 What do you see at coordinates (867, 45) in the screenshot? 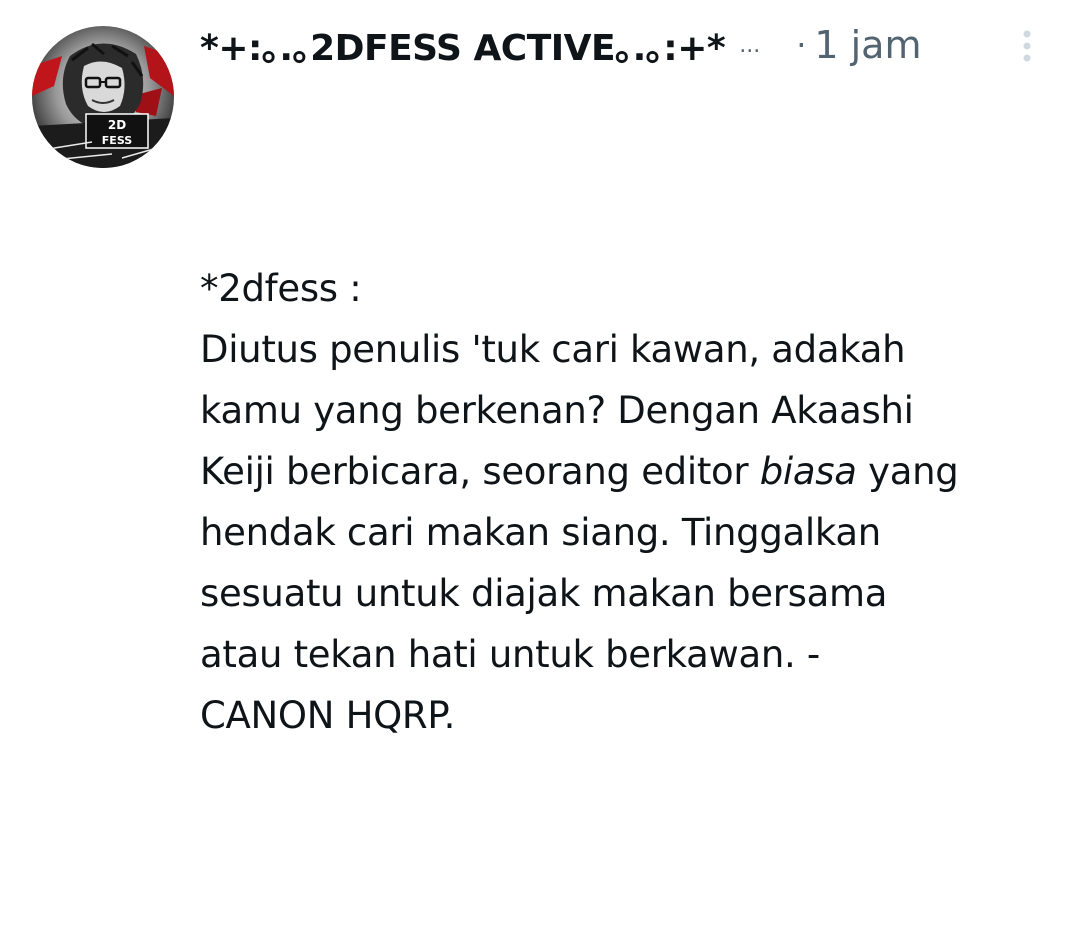
I see `timestamp: 1 jam` at bounding box center [867, 45].